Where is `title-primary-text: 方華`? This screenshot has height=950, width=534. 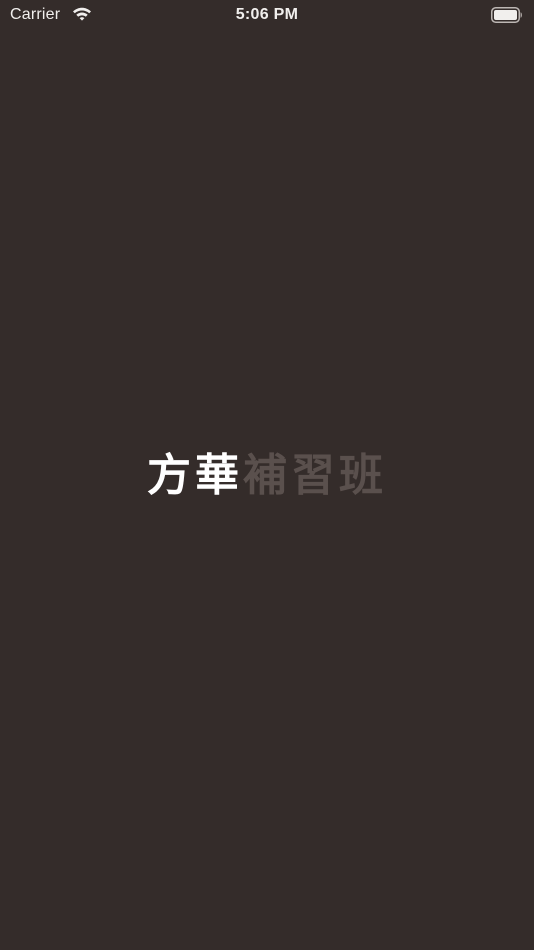 title-primary-text: 方華 is located at coordinates (195, 475).